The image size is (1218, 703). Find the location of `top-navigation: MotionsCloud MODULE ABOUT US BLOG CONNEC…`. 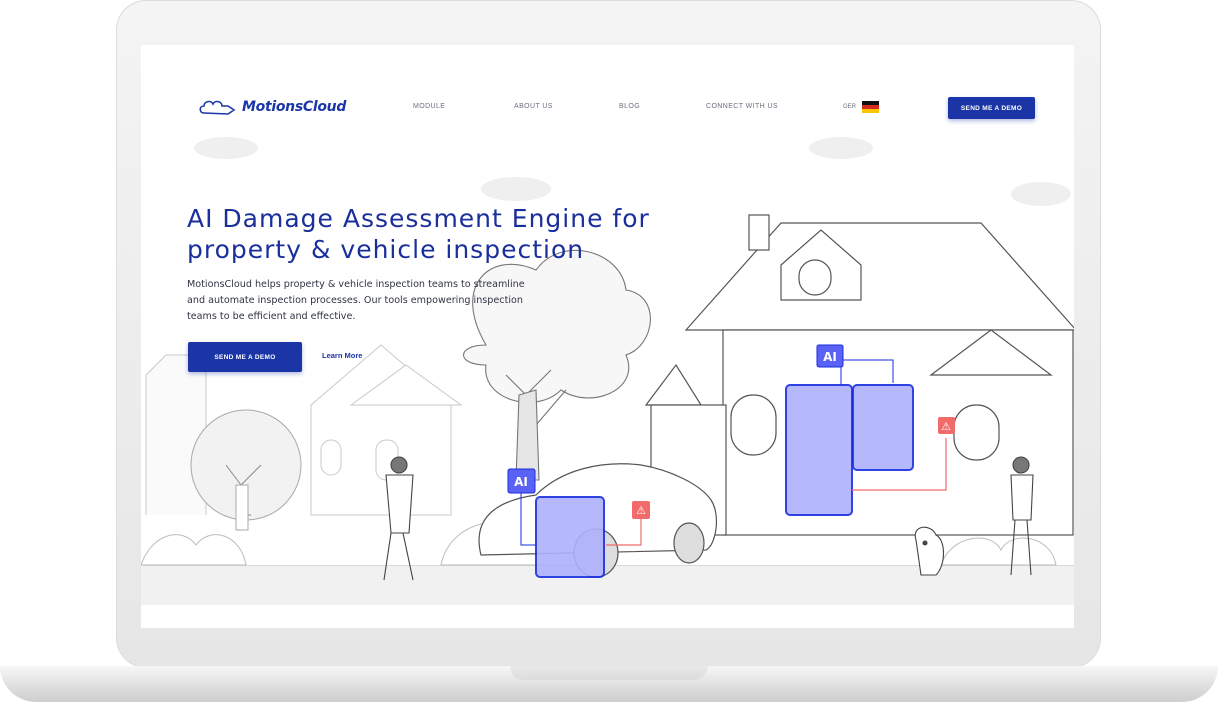

top-navigation: MotionsCloud MODULE ABOUT US BLOG CONNEC… is located at coordinates (607, 110).